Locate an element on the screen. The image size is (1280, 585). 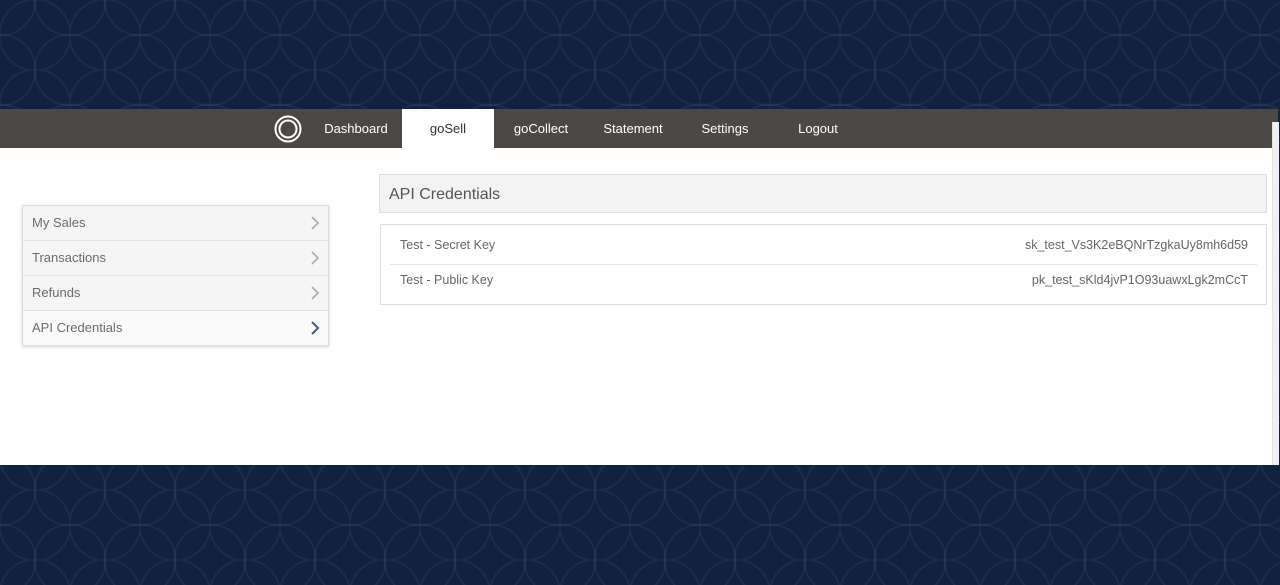
nav-gocollect: goCollect is located at coordinates (541, 128).